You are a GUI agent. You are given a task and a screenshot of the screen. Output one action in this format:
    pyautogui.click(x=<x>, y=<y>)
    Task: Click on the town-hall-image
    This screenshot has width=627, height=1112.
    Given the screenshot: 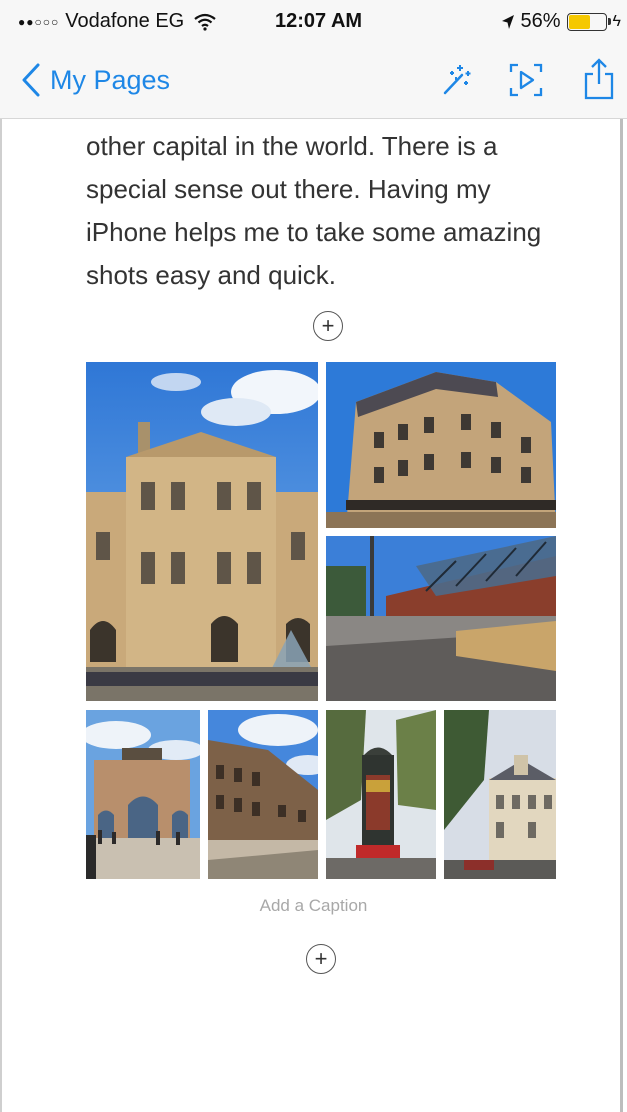 What is the action you would take?
    pyautogui.click(x=500, y=794)
    